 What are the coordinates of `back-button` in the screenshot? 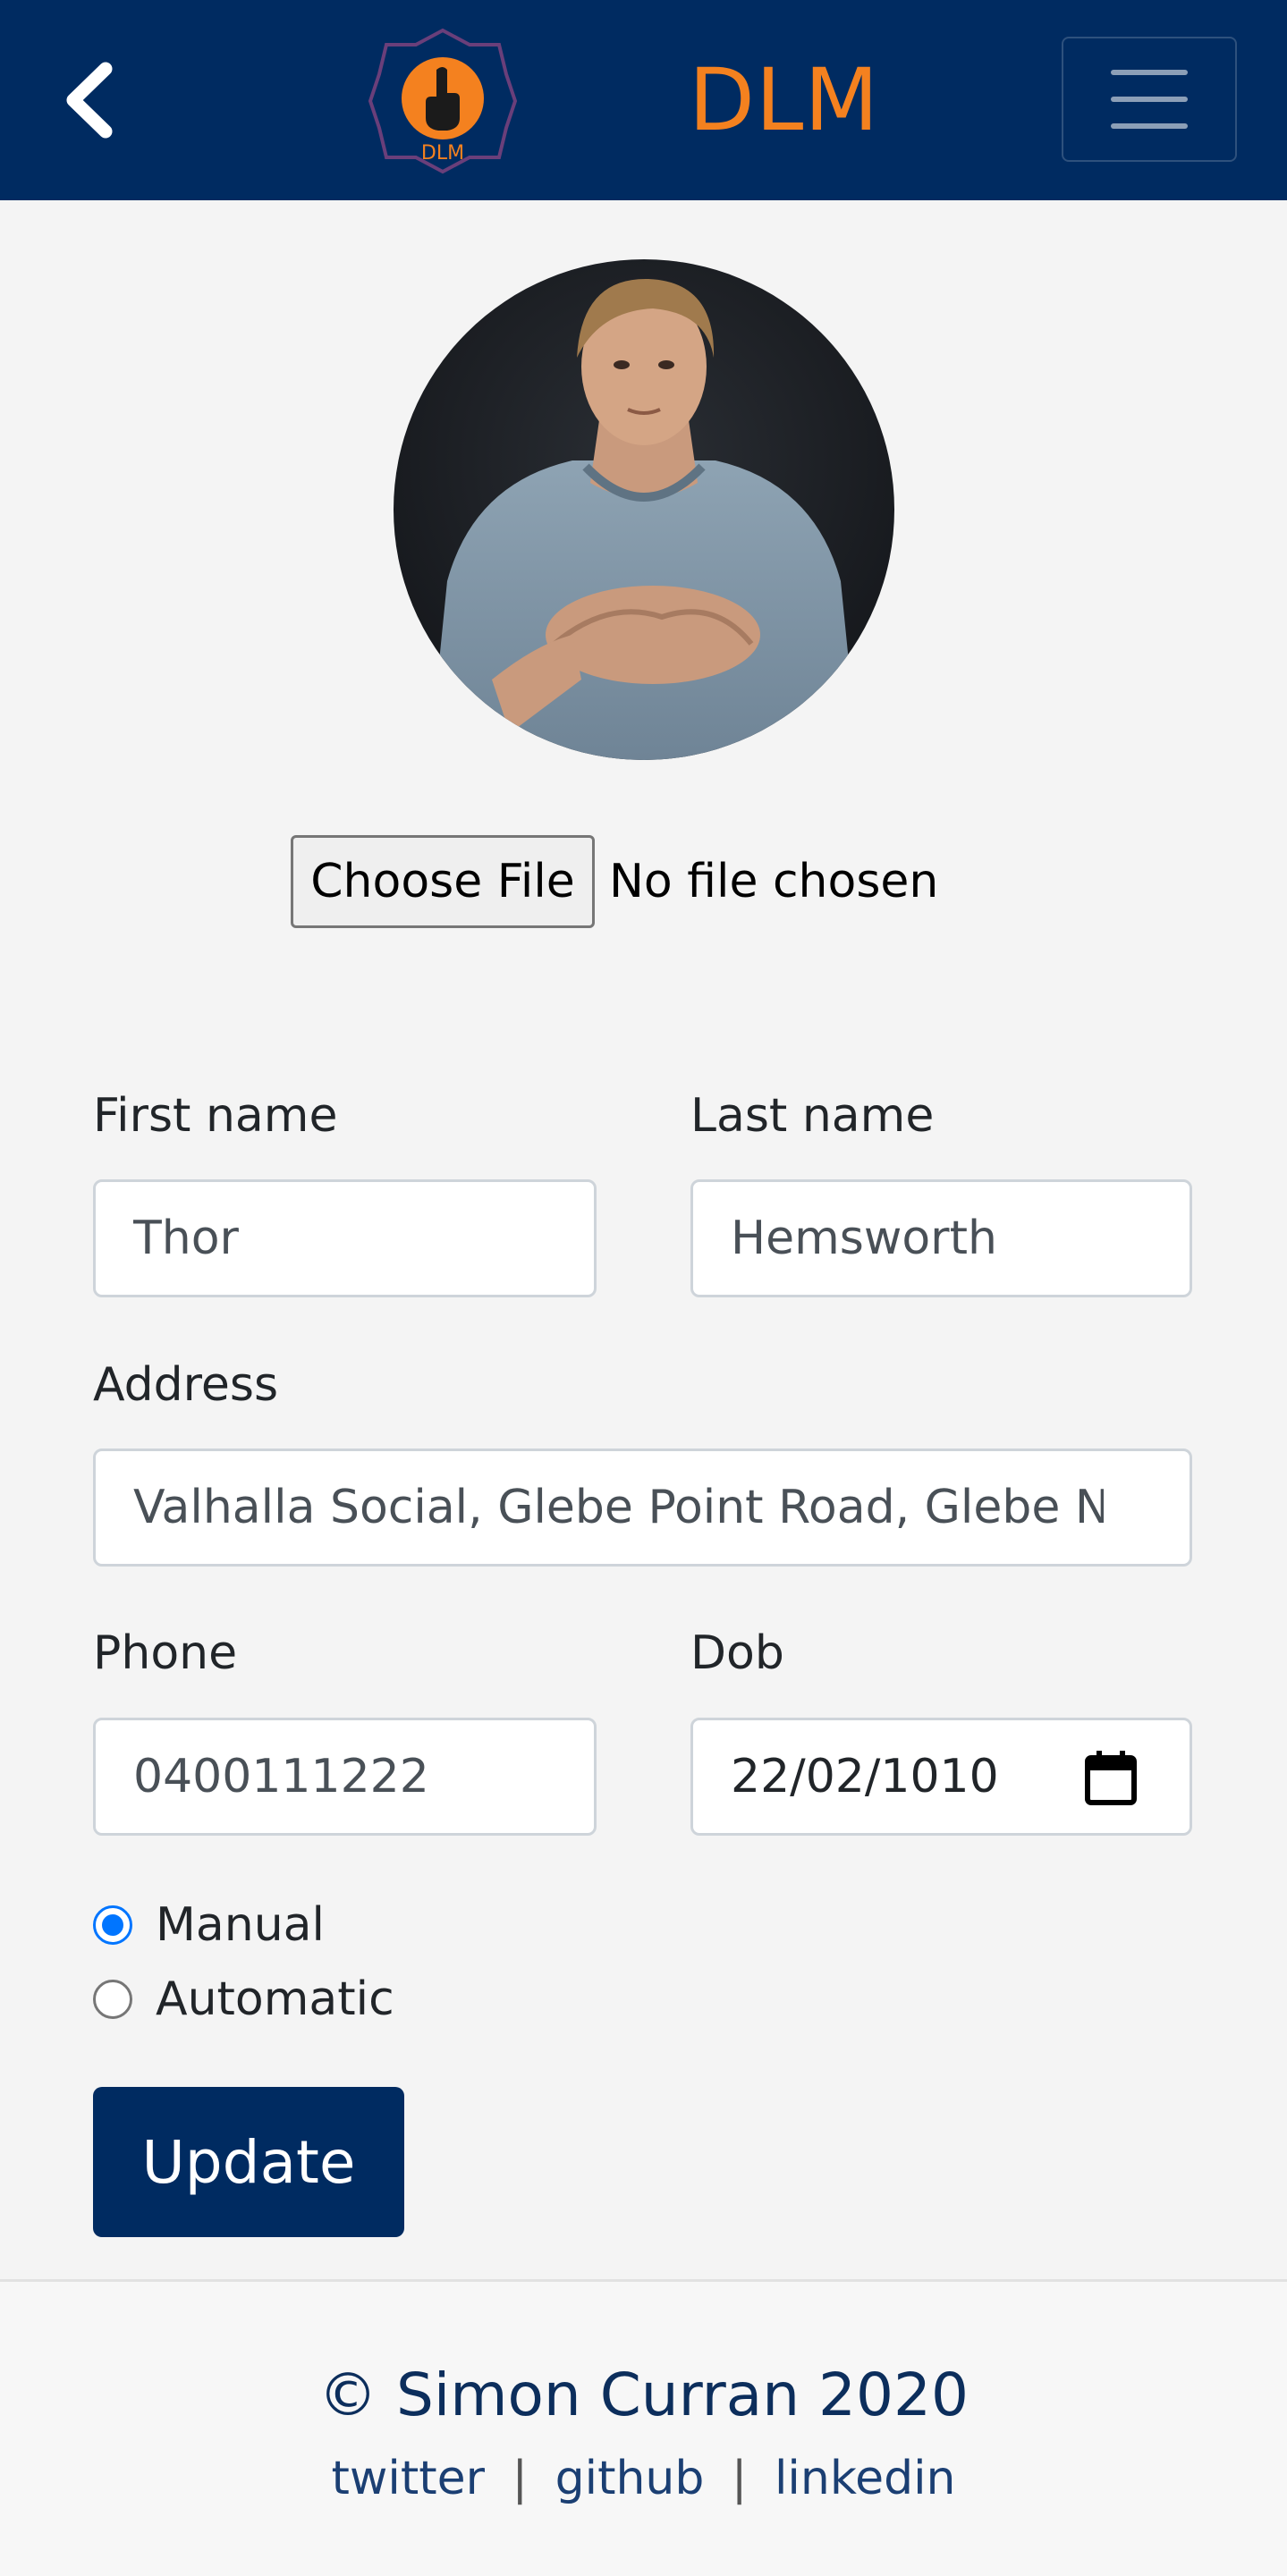 It's located at (89, 100).